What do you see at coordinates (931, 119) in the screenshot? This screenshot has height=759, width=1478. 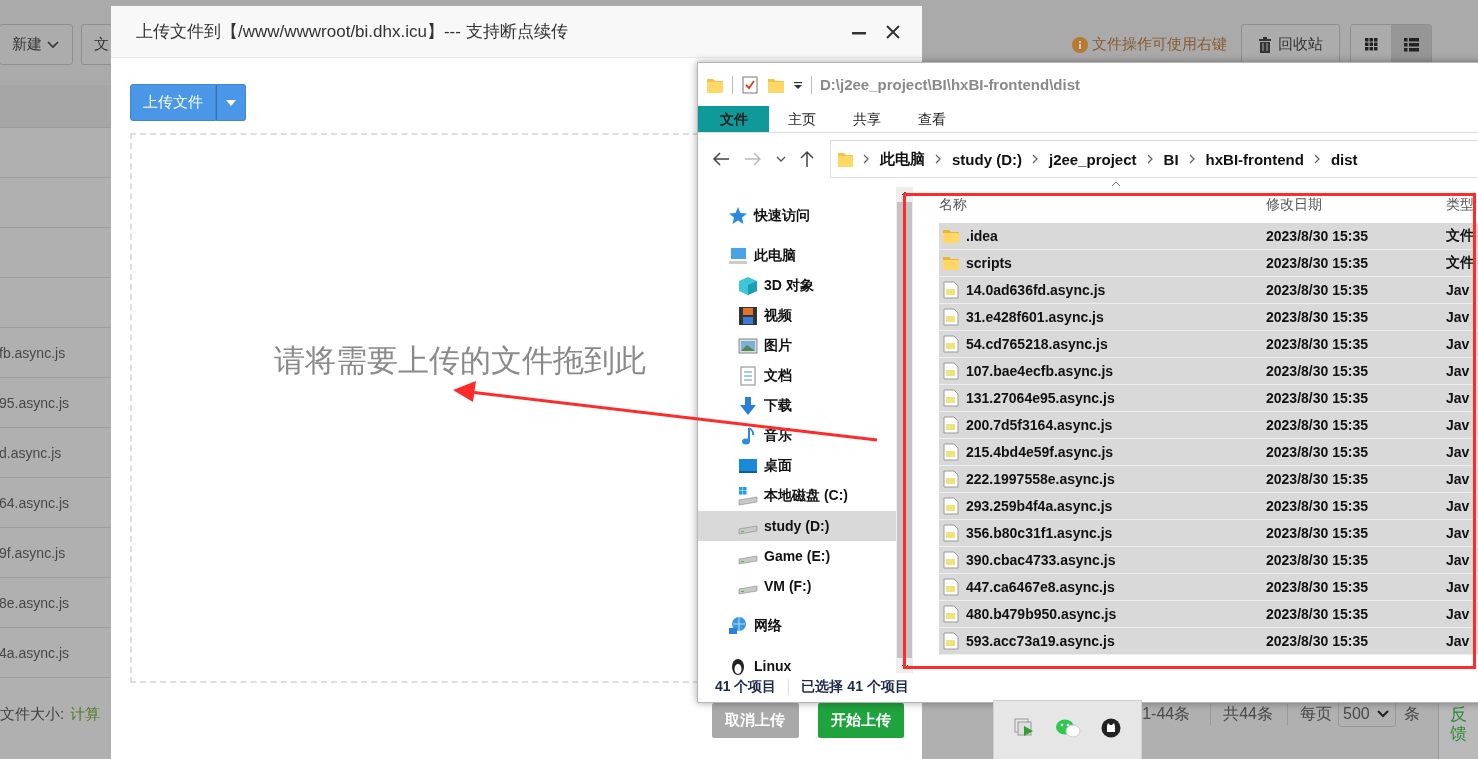 I see `ribbon-tab: 查看` at bounding box center [931, 119].